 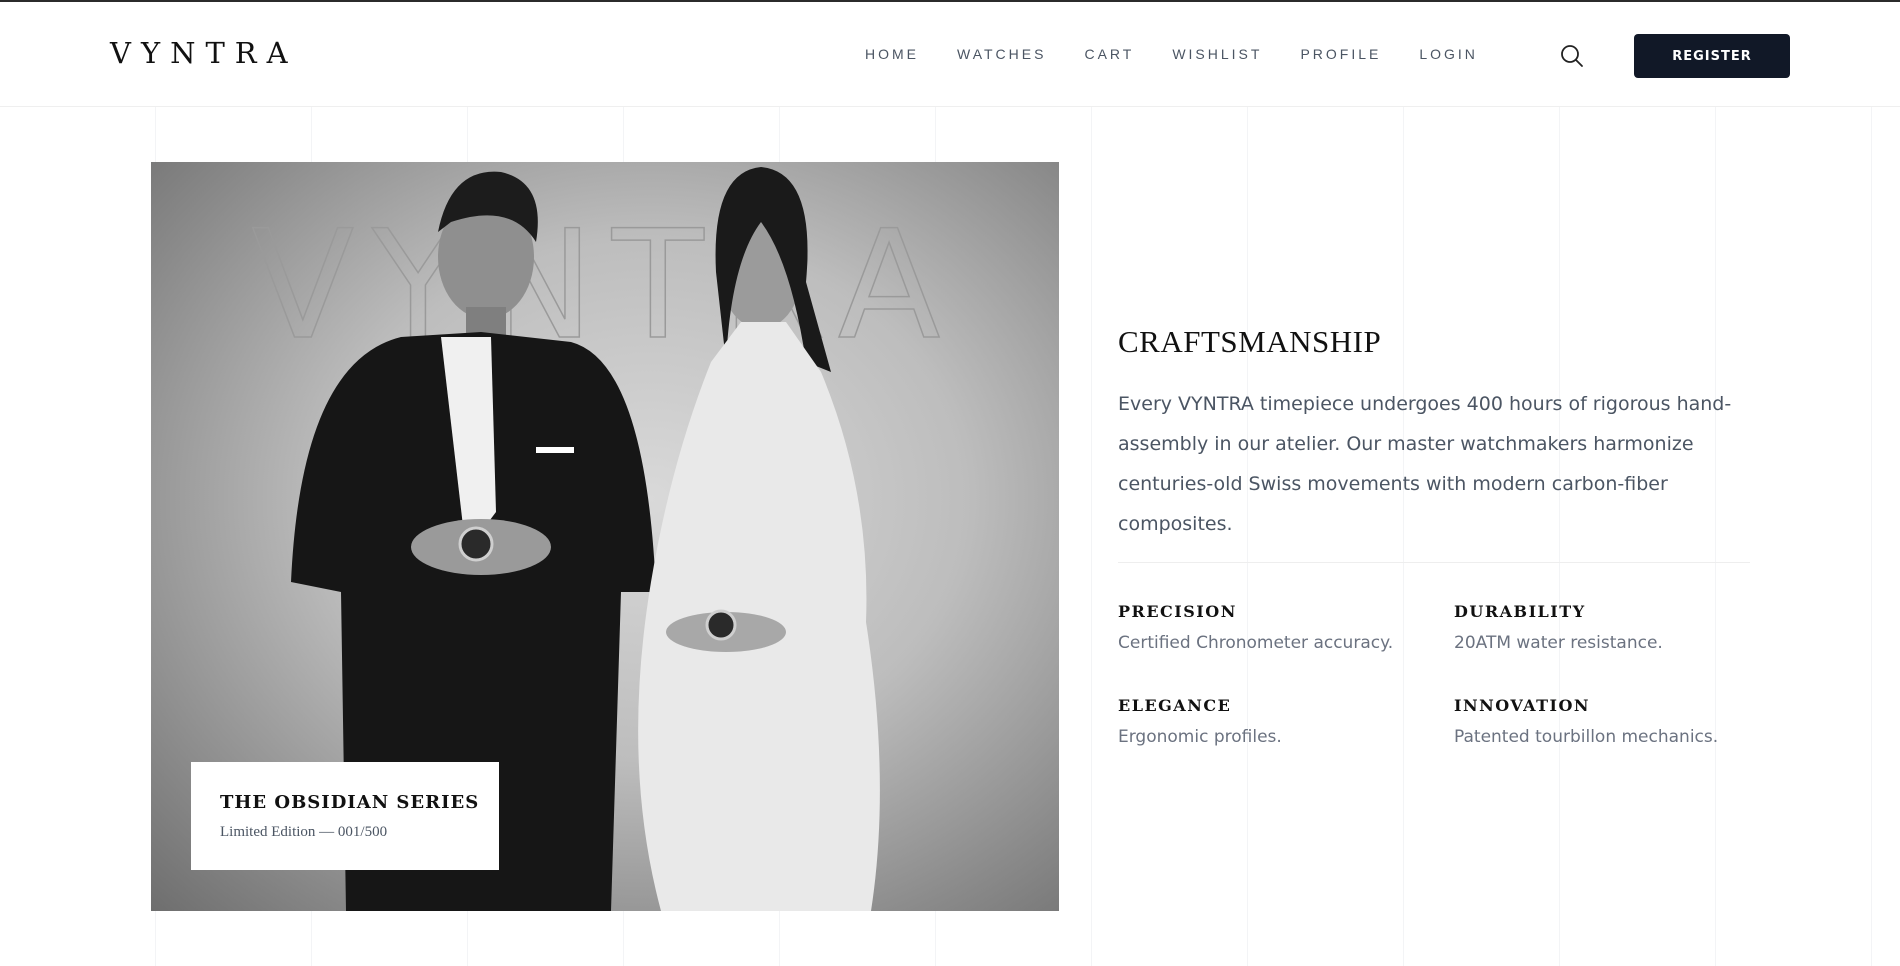 What do you see at coordinates (721, 625) in the screenshot?
I see `woman-watch` at bounding box center [721, 625].